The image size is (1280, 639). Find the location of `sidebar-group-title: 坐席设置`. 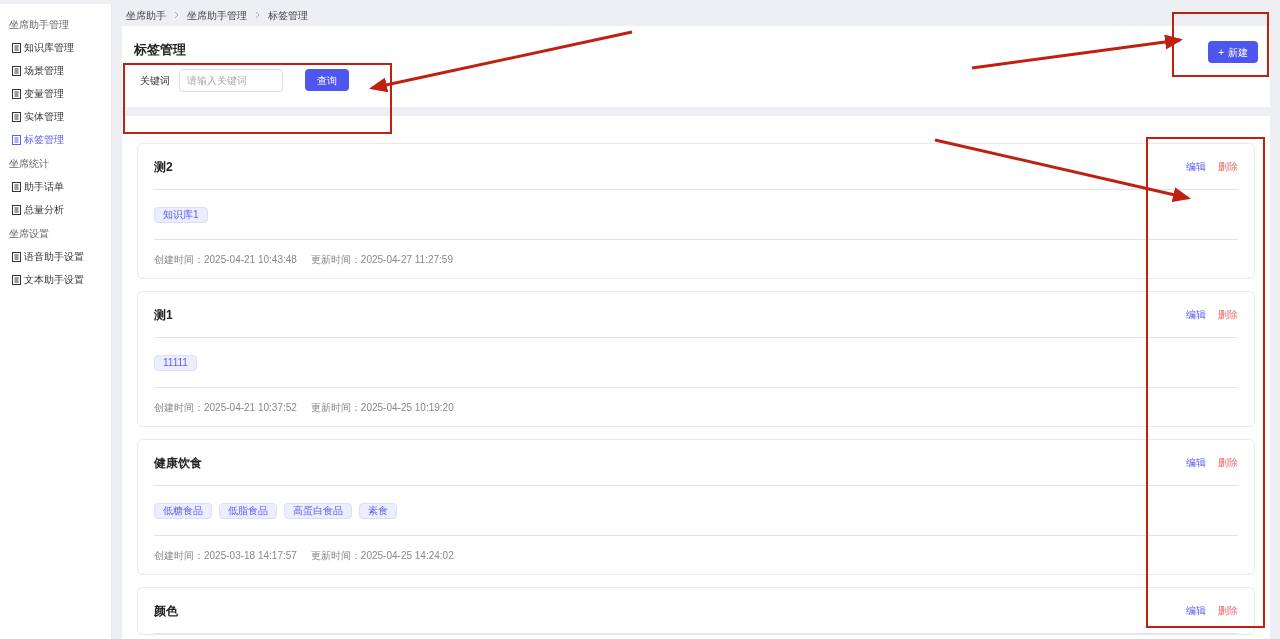

sidebar-group-title: 坐席设置 is located at coordinates (29, 233).